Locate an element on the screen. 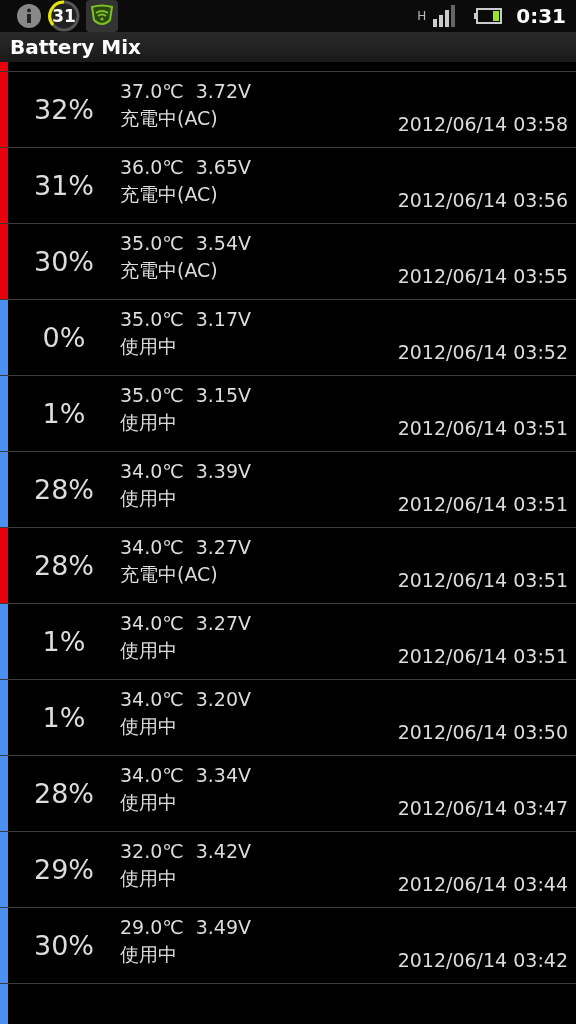 This screenshot has width=576, height=1024. timestamp: 2012/06/14 03:56 is located at coordinates (483, 200).